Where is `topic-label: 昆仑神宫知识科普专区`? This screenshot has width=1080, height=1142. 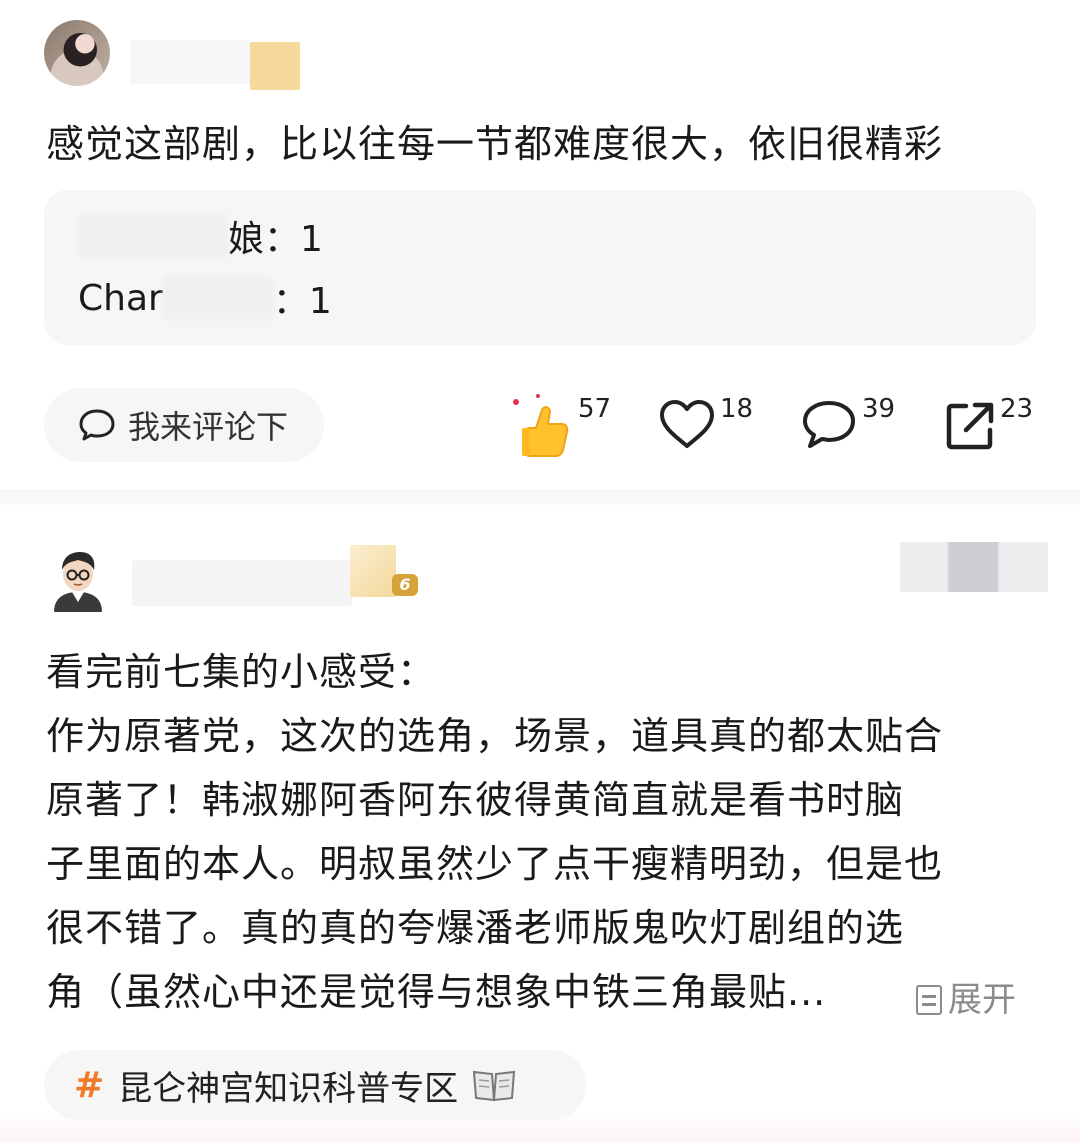 topic-label: 昆仑神宫知识科普专区 is located at coordinates (288, 1088).